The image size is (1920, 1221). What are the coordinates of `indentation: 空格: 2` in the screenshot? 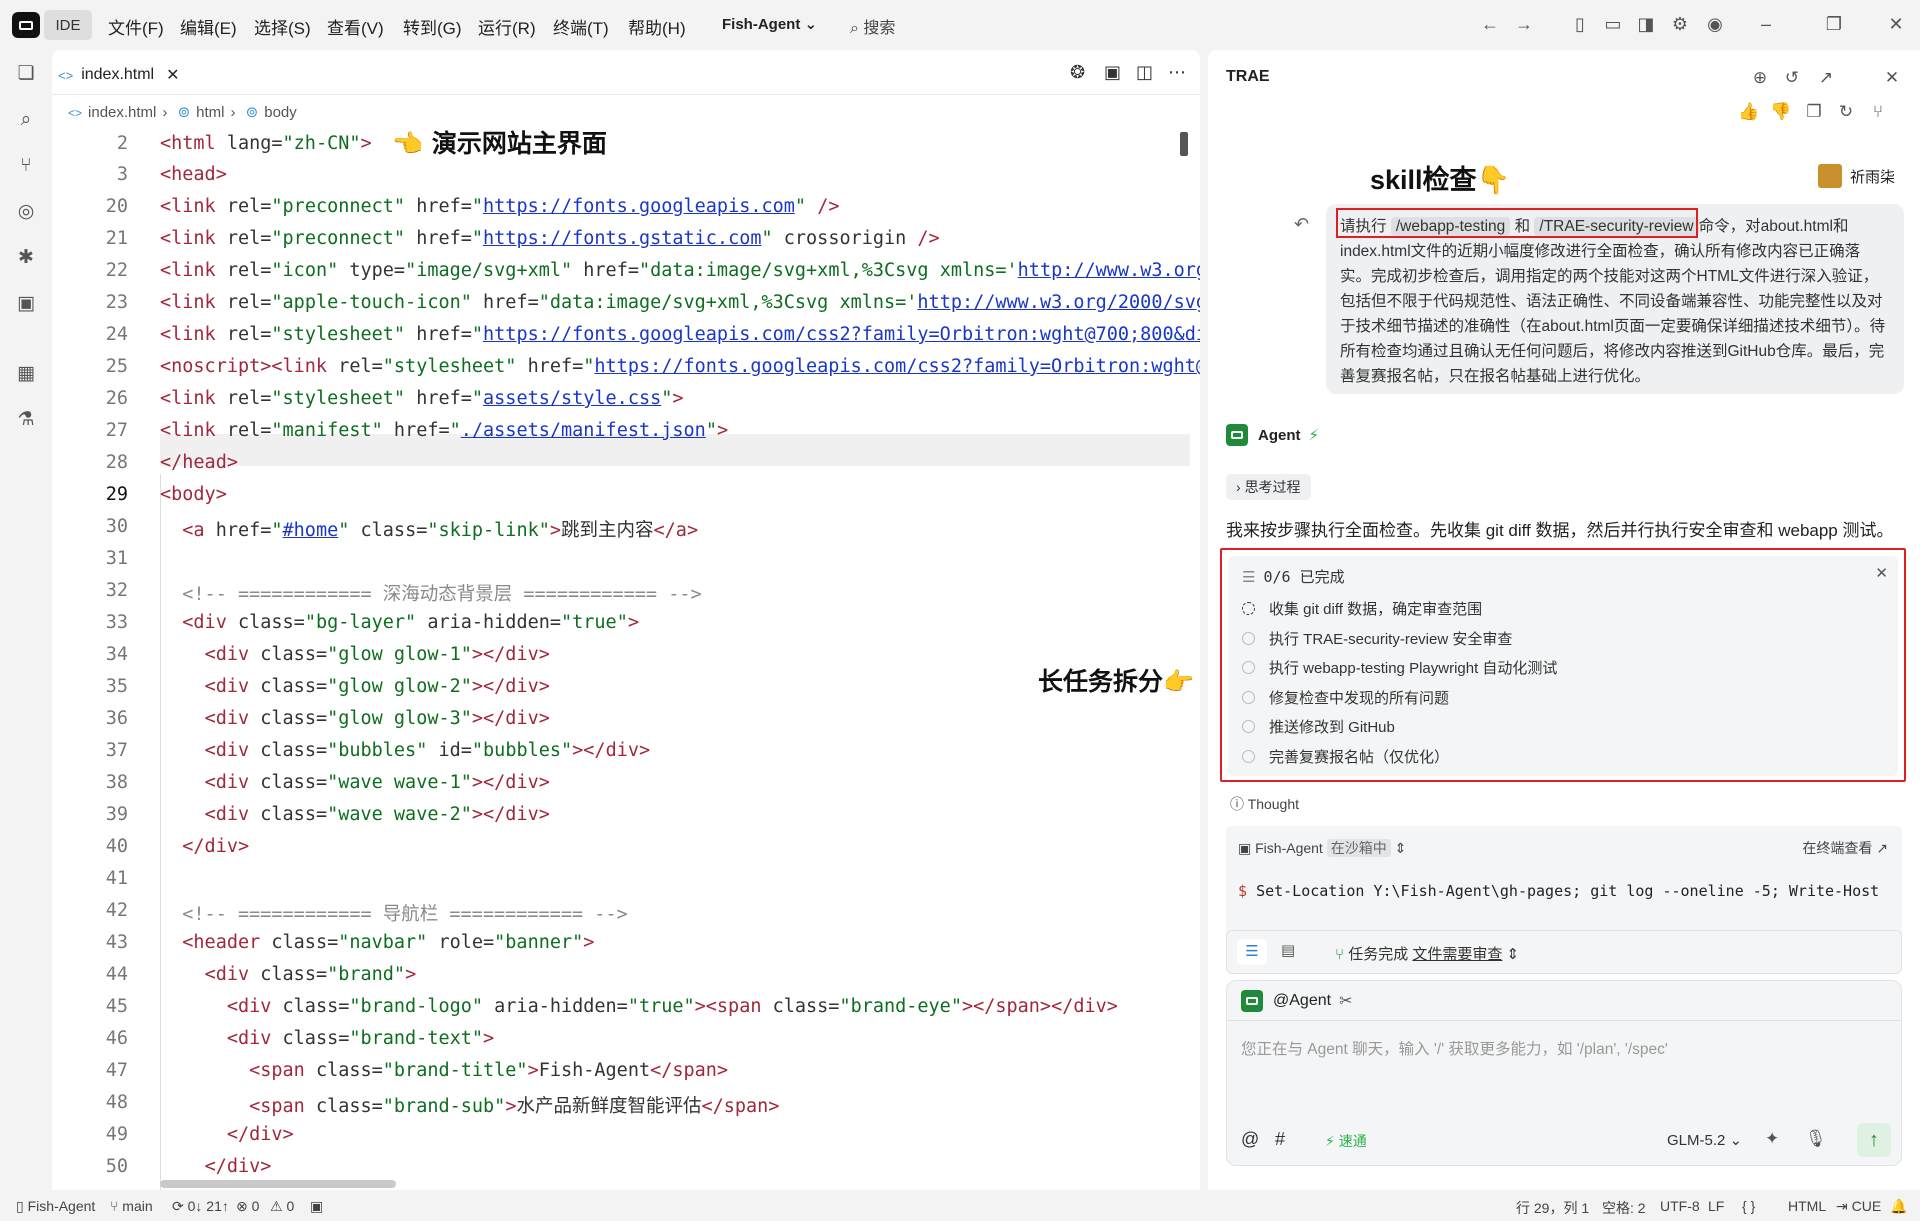 It's located at (1624, 1208).